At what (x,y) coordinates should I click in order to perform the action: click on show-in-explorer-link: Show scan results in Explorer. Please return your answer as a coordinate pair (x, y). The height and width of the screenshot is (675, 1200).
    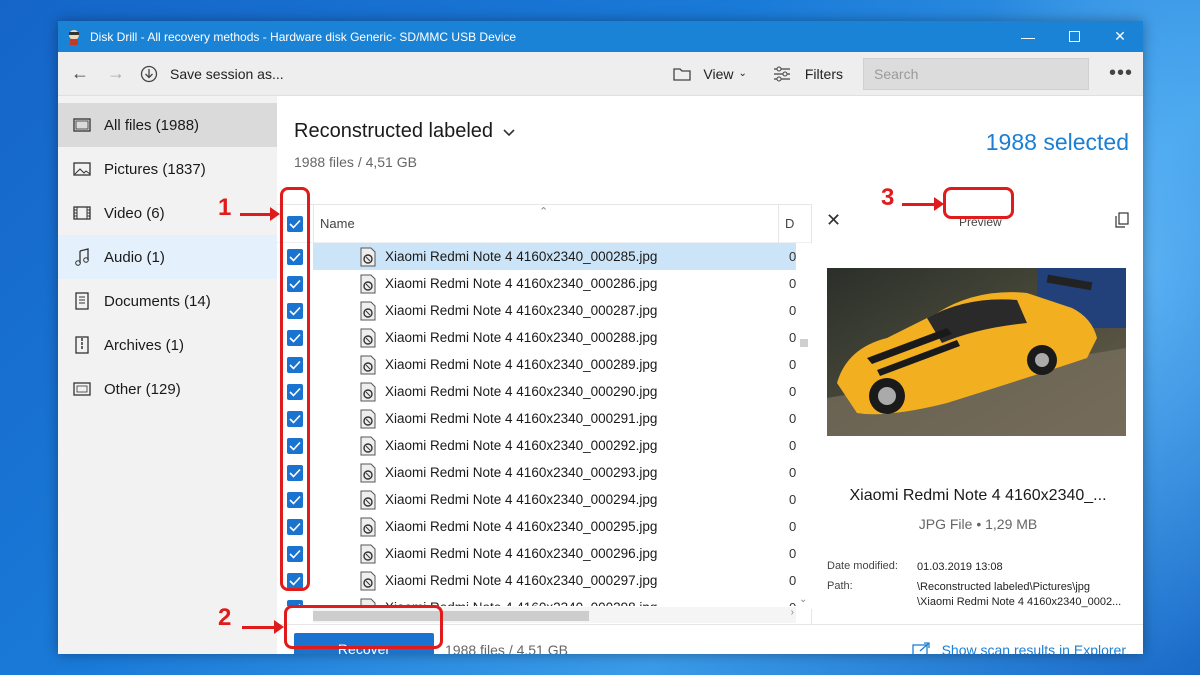
    Looking at the image, I should click on (1018, 648).